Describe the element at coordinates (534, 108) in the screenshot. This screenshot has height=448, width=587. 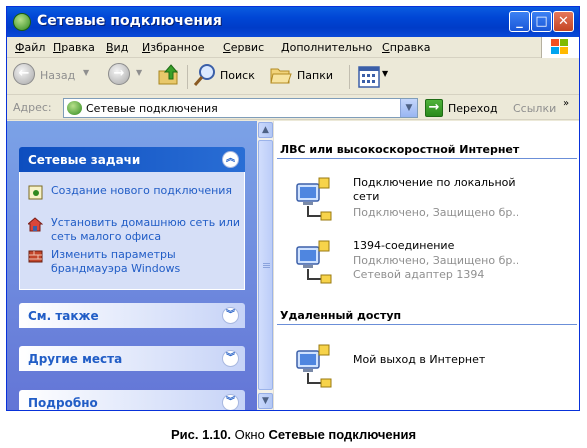
I see `links-button: Ссылки` at that location.